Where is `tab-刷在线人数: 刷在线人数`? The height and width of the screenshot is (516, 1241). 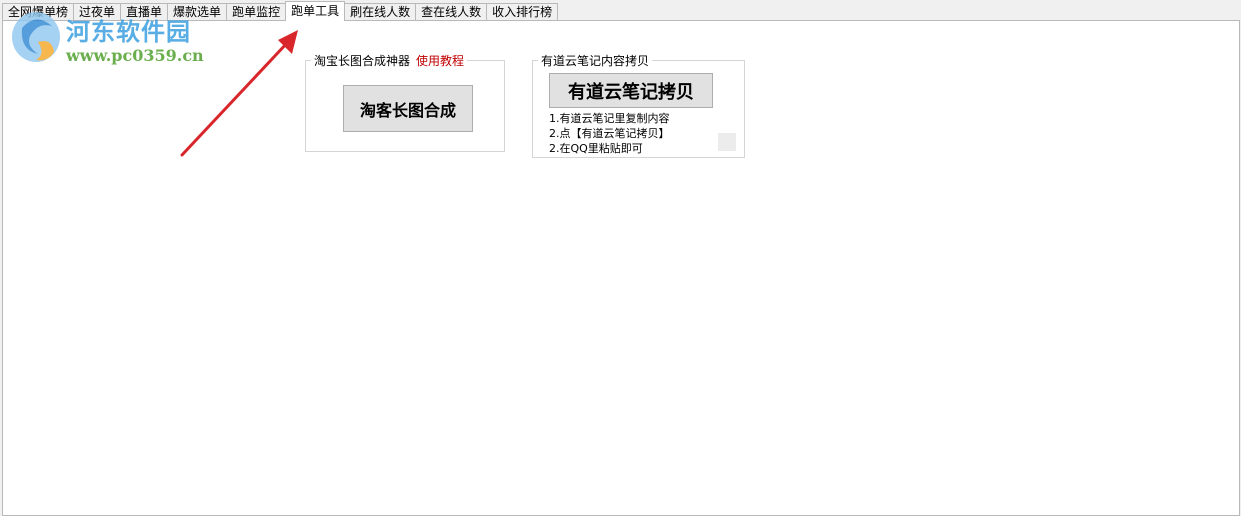
tab-刷在线人数: 刷在线人数 is located at coordinates (380, 12).